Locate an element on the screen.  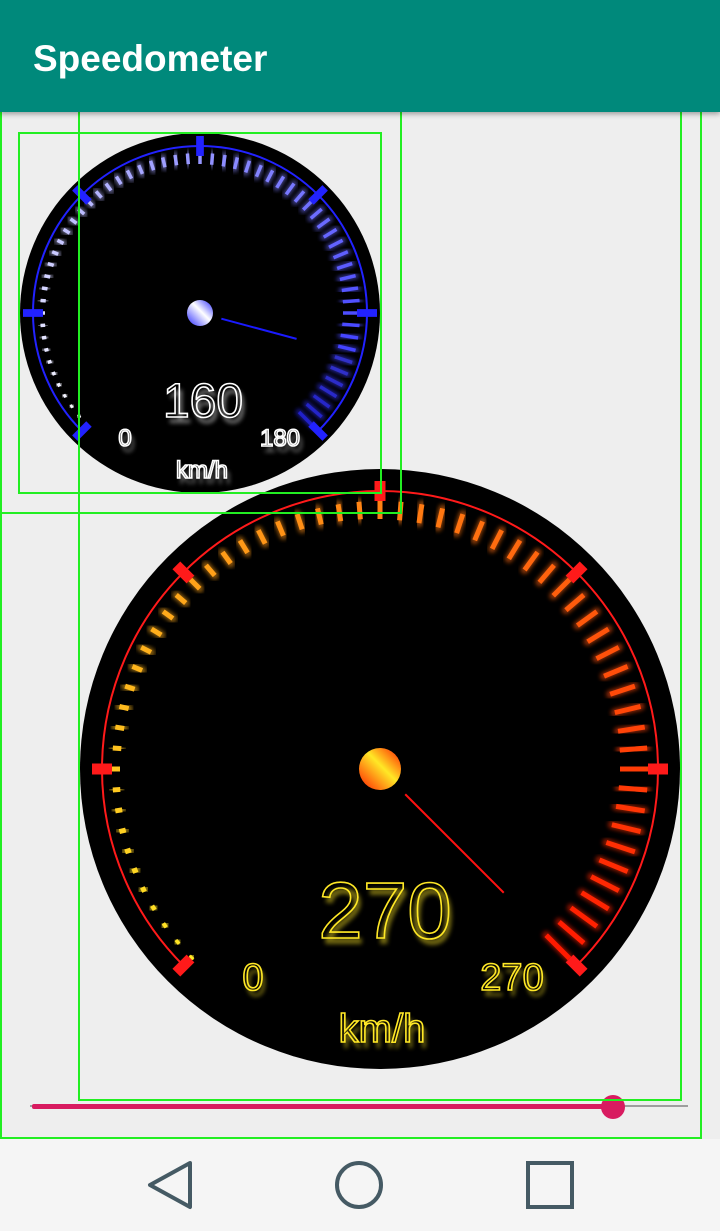
small-speedometer-gauge: 16016000 180180km/hkm/h is located at coordinates (200, 313).